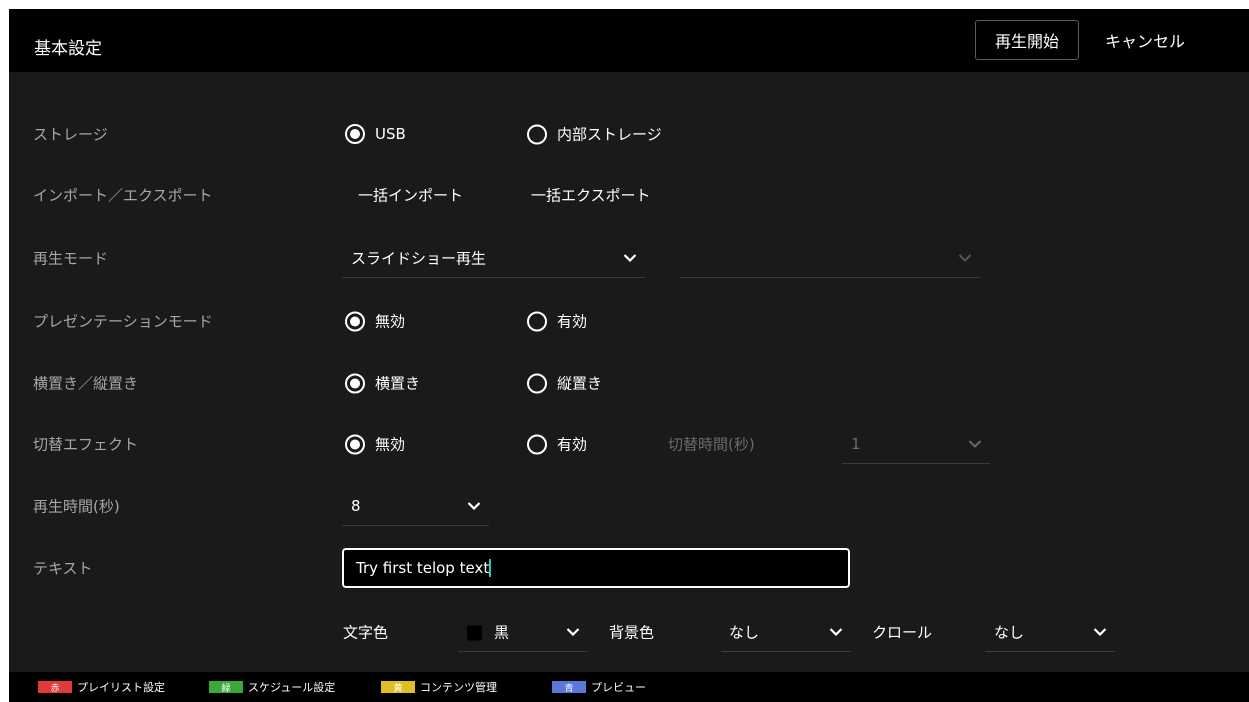  Describe the element at coordinates (226, 687) in the screenshot. I see `green-key-badge: 緑` at that location.